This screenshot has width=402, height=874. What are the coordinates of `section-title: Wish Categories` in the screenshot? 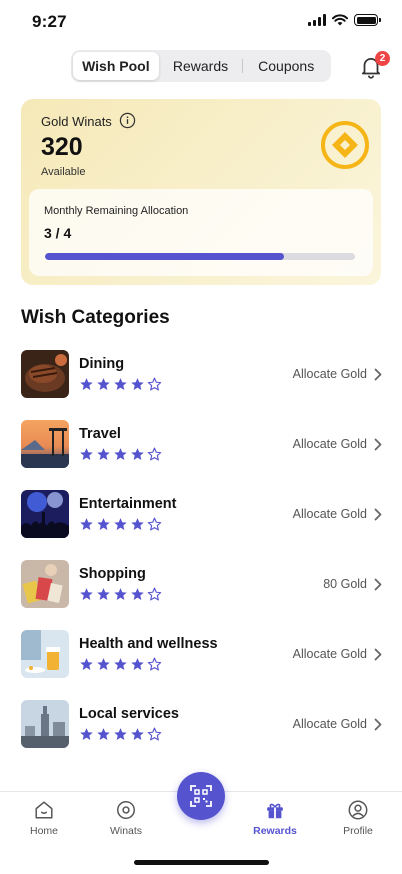 It's located at (95, 317).